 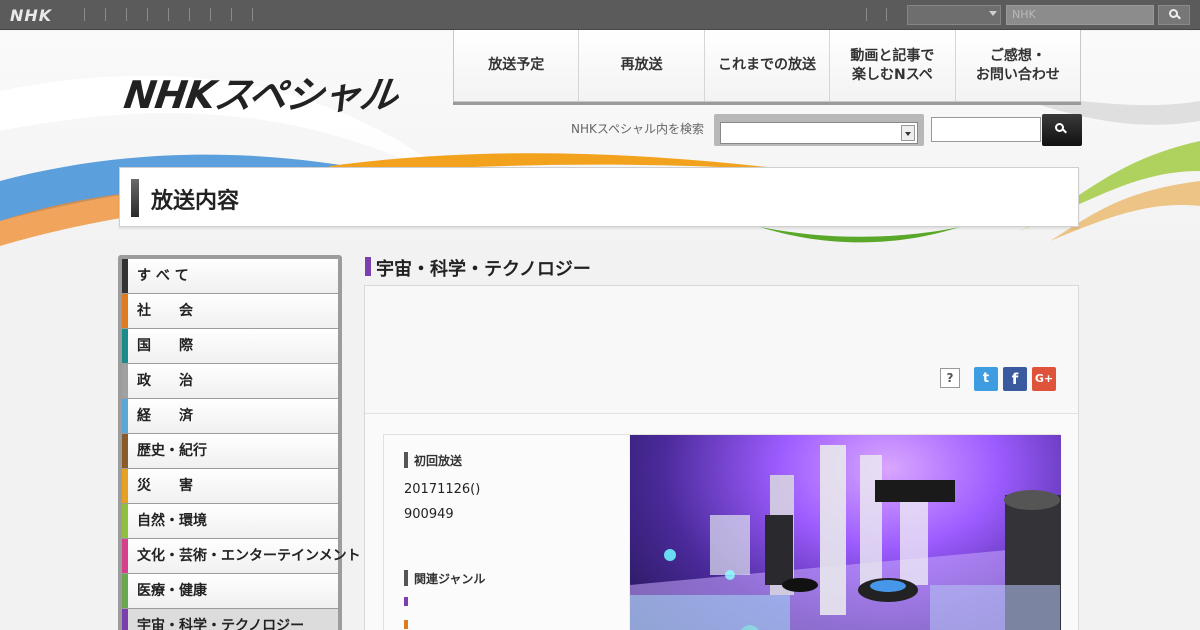 I want to click on page-title: 放送内容, so click(x=195, y=201).